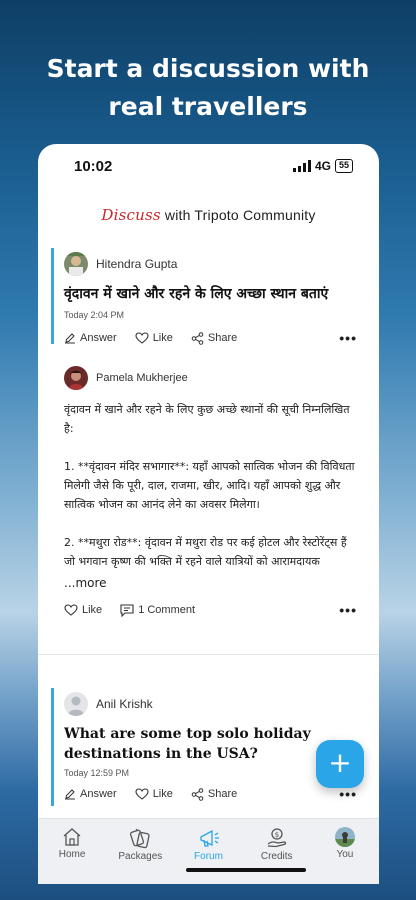 Image resolution: width=416 pixels, height=900 pixels. What do you see at coordinates (208, 68) in the screenshot?
I see `promo-headline-line1: Start a discussion with` at bounding box center [208, 68].